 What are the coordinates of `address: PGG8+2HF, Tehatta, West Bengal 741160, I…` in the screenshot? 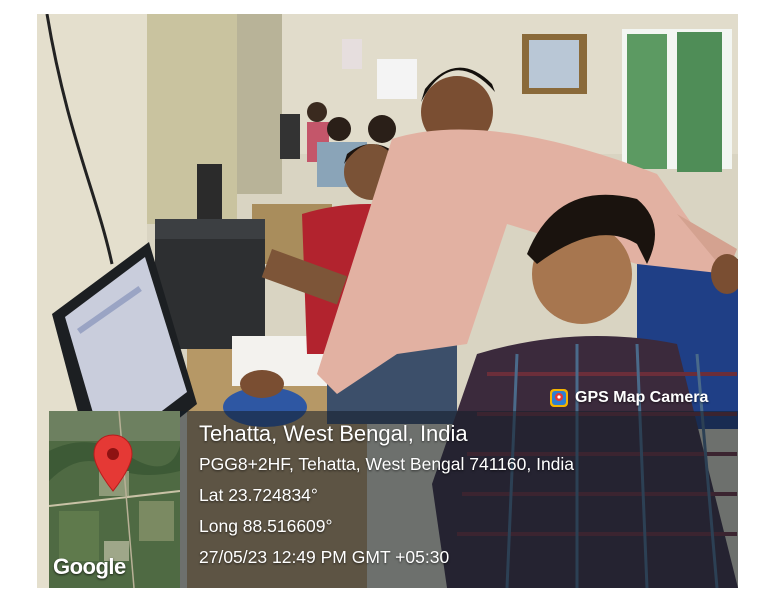 It's located at (387, 464).